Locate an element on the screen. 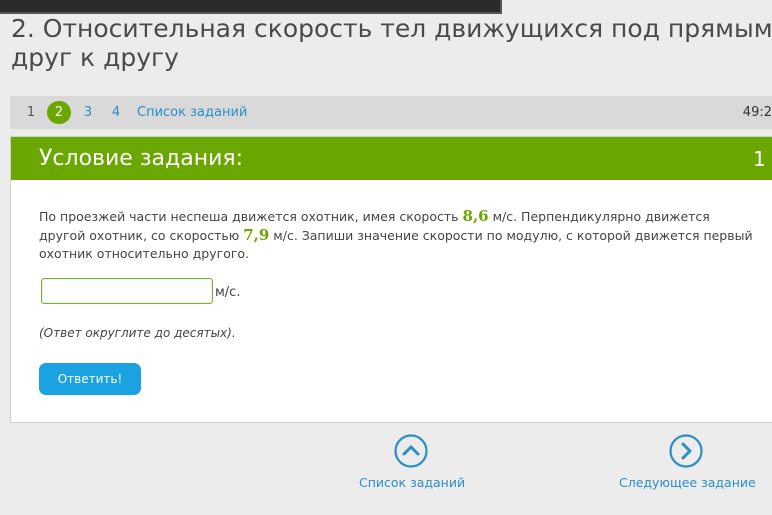  pager-item-3: 3 is located at coordinates (88, 112).